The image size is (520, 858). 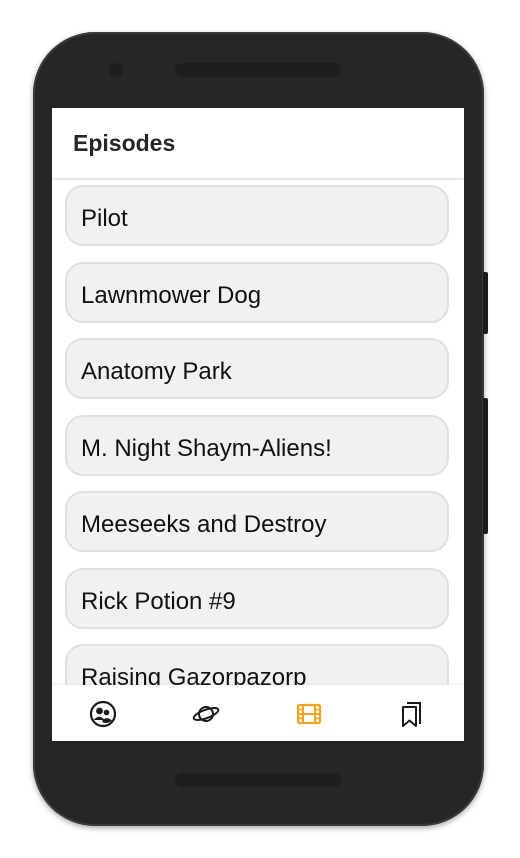 I want to click on planet-icon, so click(x=206, y=714).